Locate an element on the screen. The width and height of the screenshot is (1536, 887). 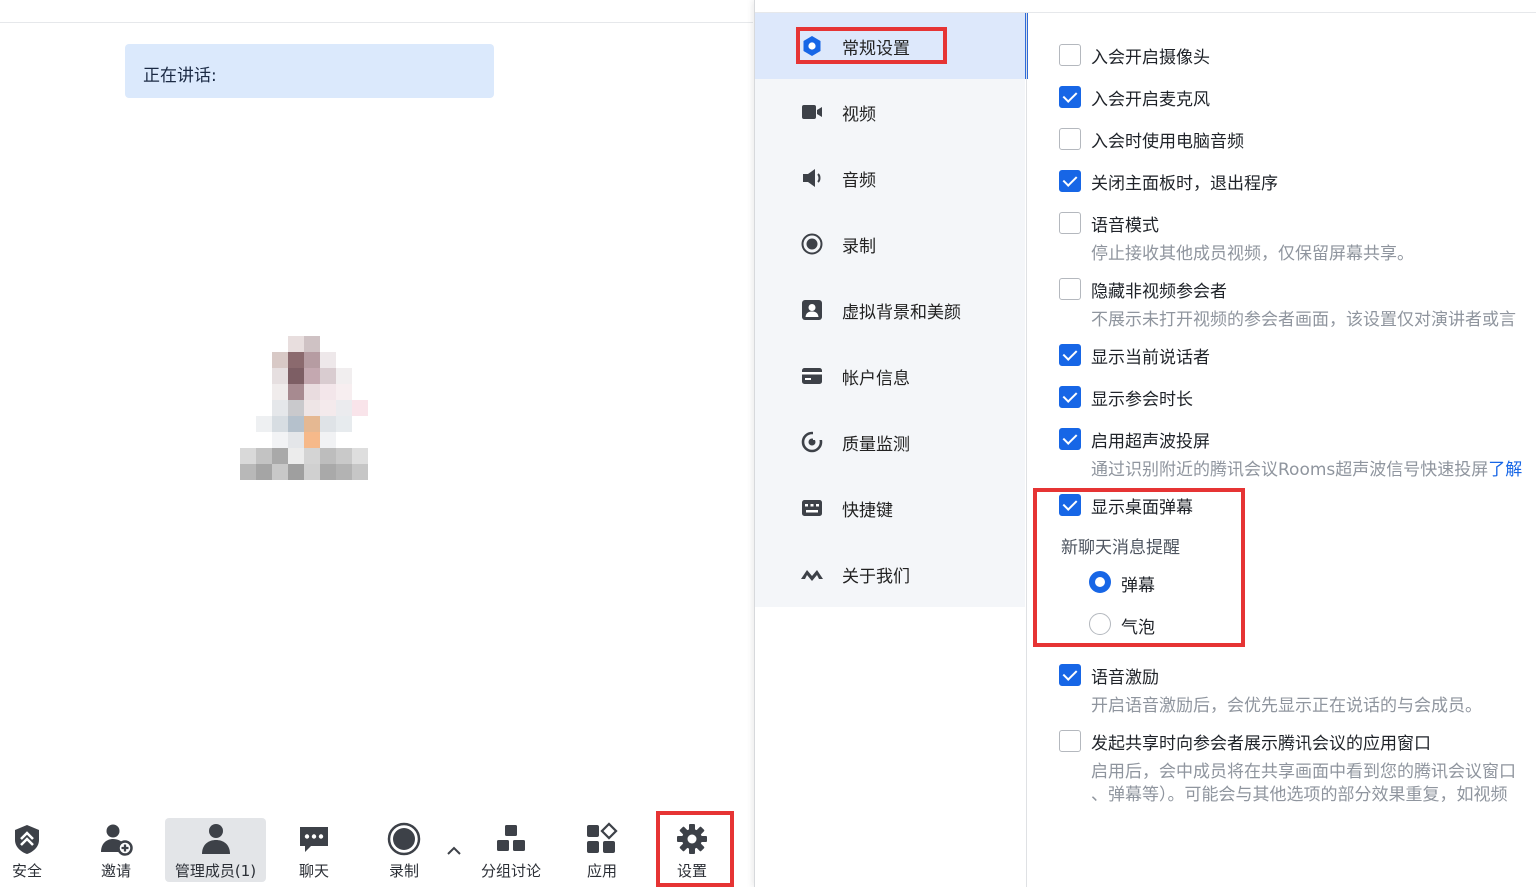
nav-item-audio: 音频 is located at coordinates (890, 178).